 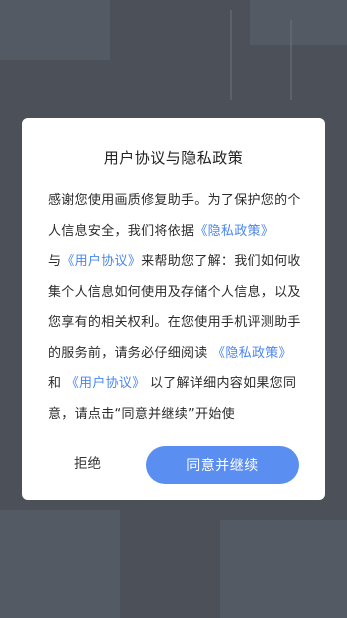 I want to click on body-text: 和, so click(x=57, y=383).